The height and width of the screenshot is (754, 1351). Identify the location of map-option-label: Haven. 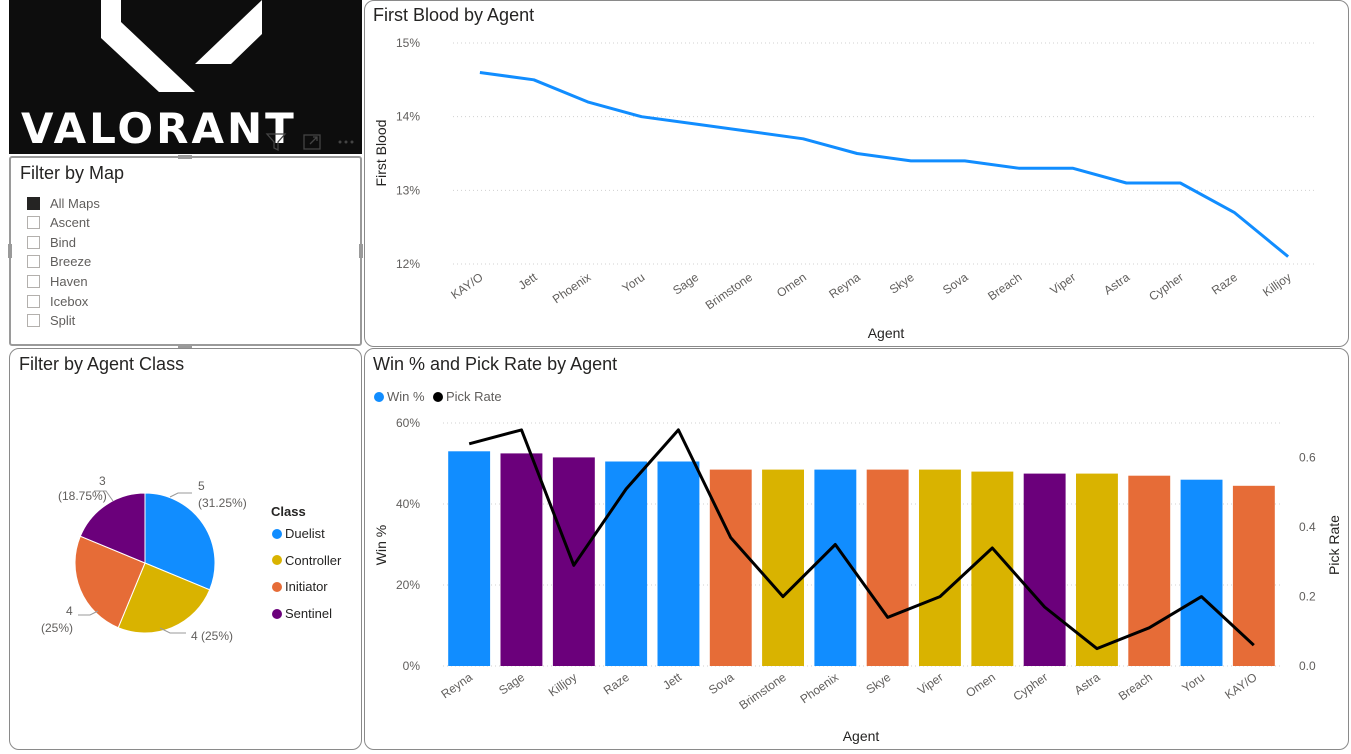
(69, 281).